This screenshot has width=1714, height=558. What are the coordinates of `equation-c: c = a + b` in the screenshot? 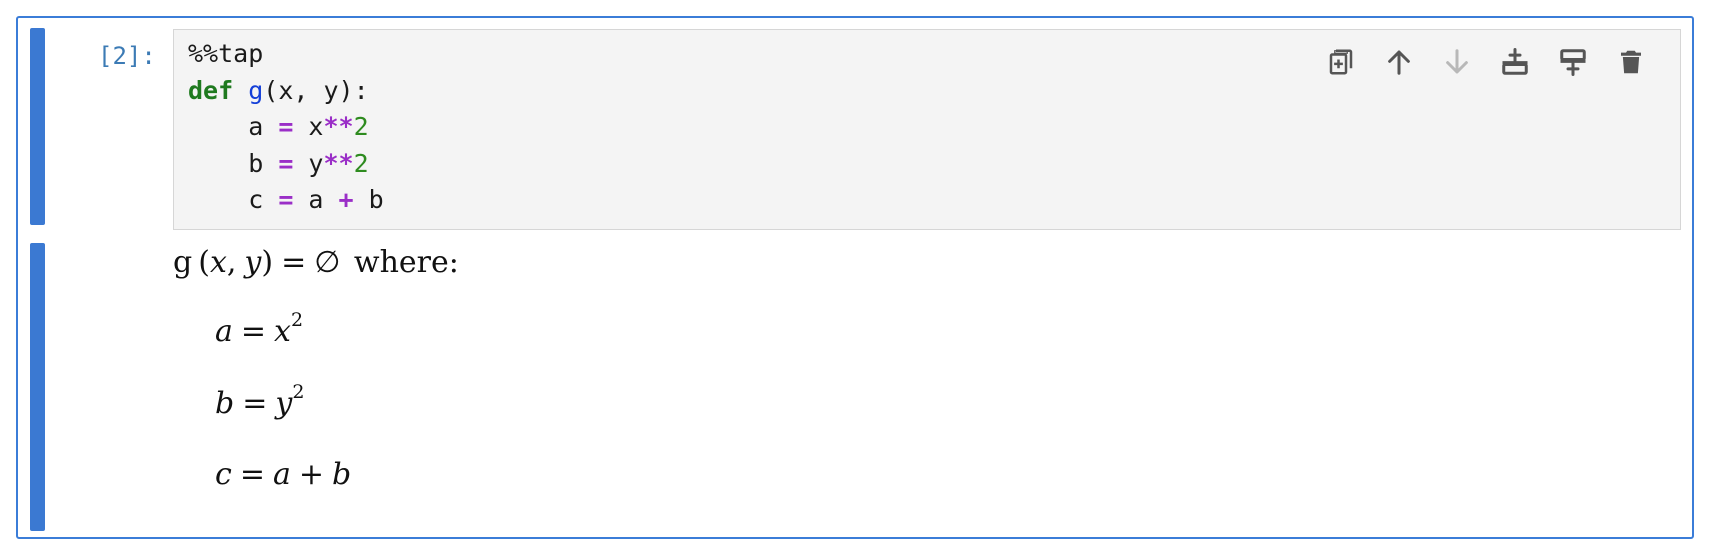 It's located at (283, 474).